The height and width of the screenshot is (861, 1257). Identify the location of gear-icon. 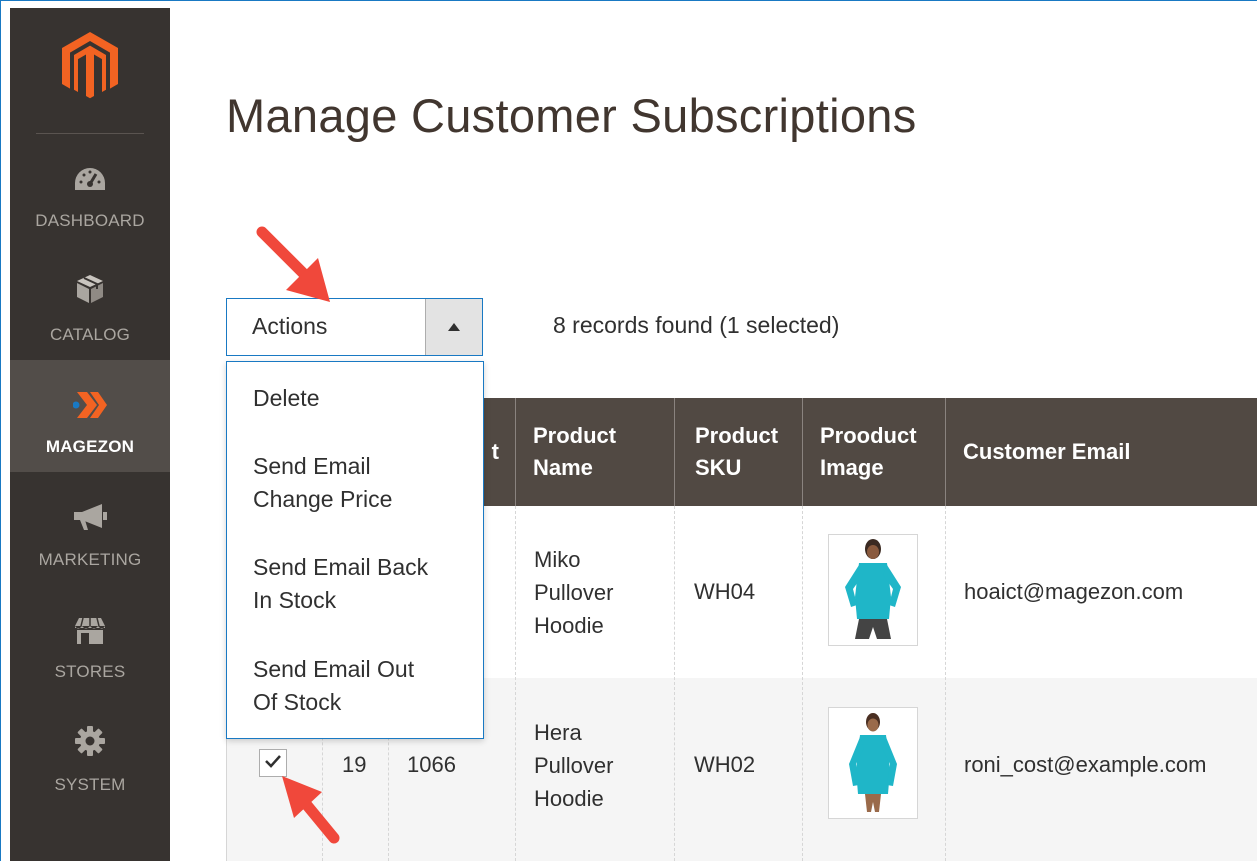
(90, 741).